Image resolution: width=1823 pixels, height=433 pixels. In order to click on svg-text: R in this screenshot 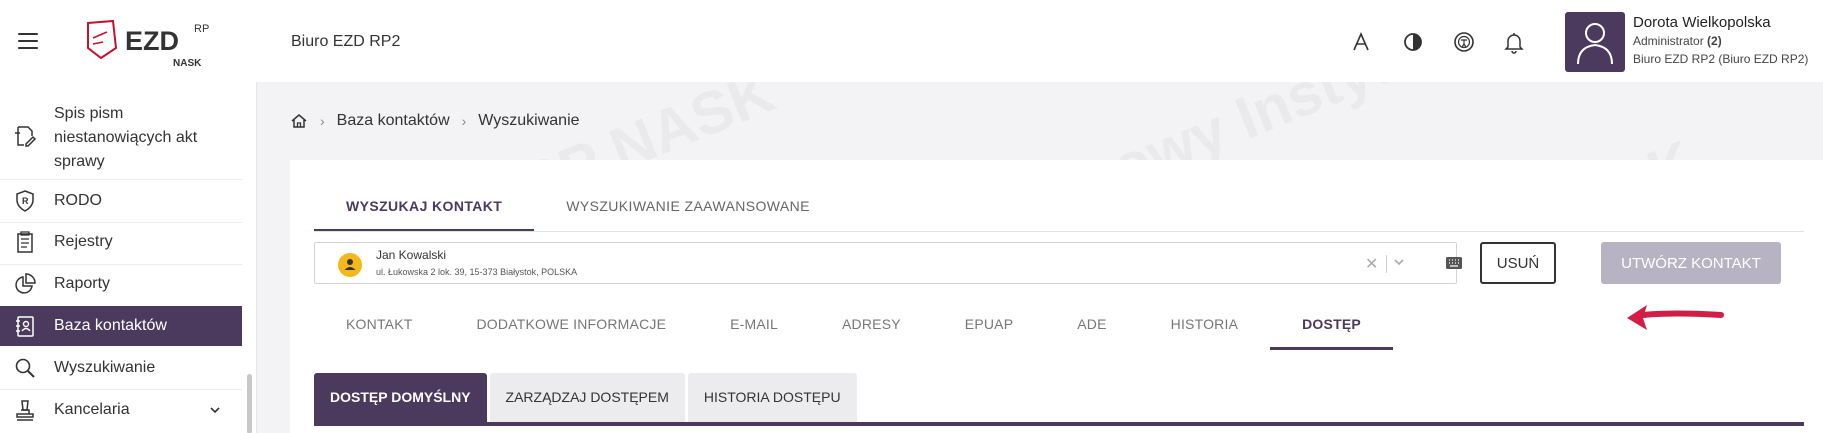, I will do `click(25, 201)`.